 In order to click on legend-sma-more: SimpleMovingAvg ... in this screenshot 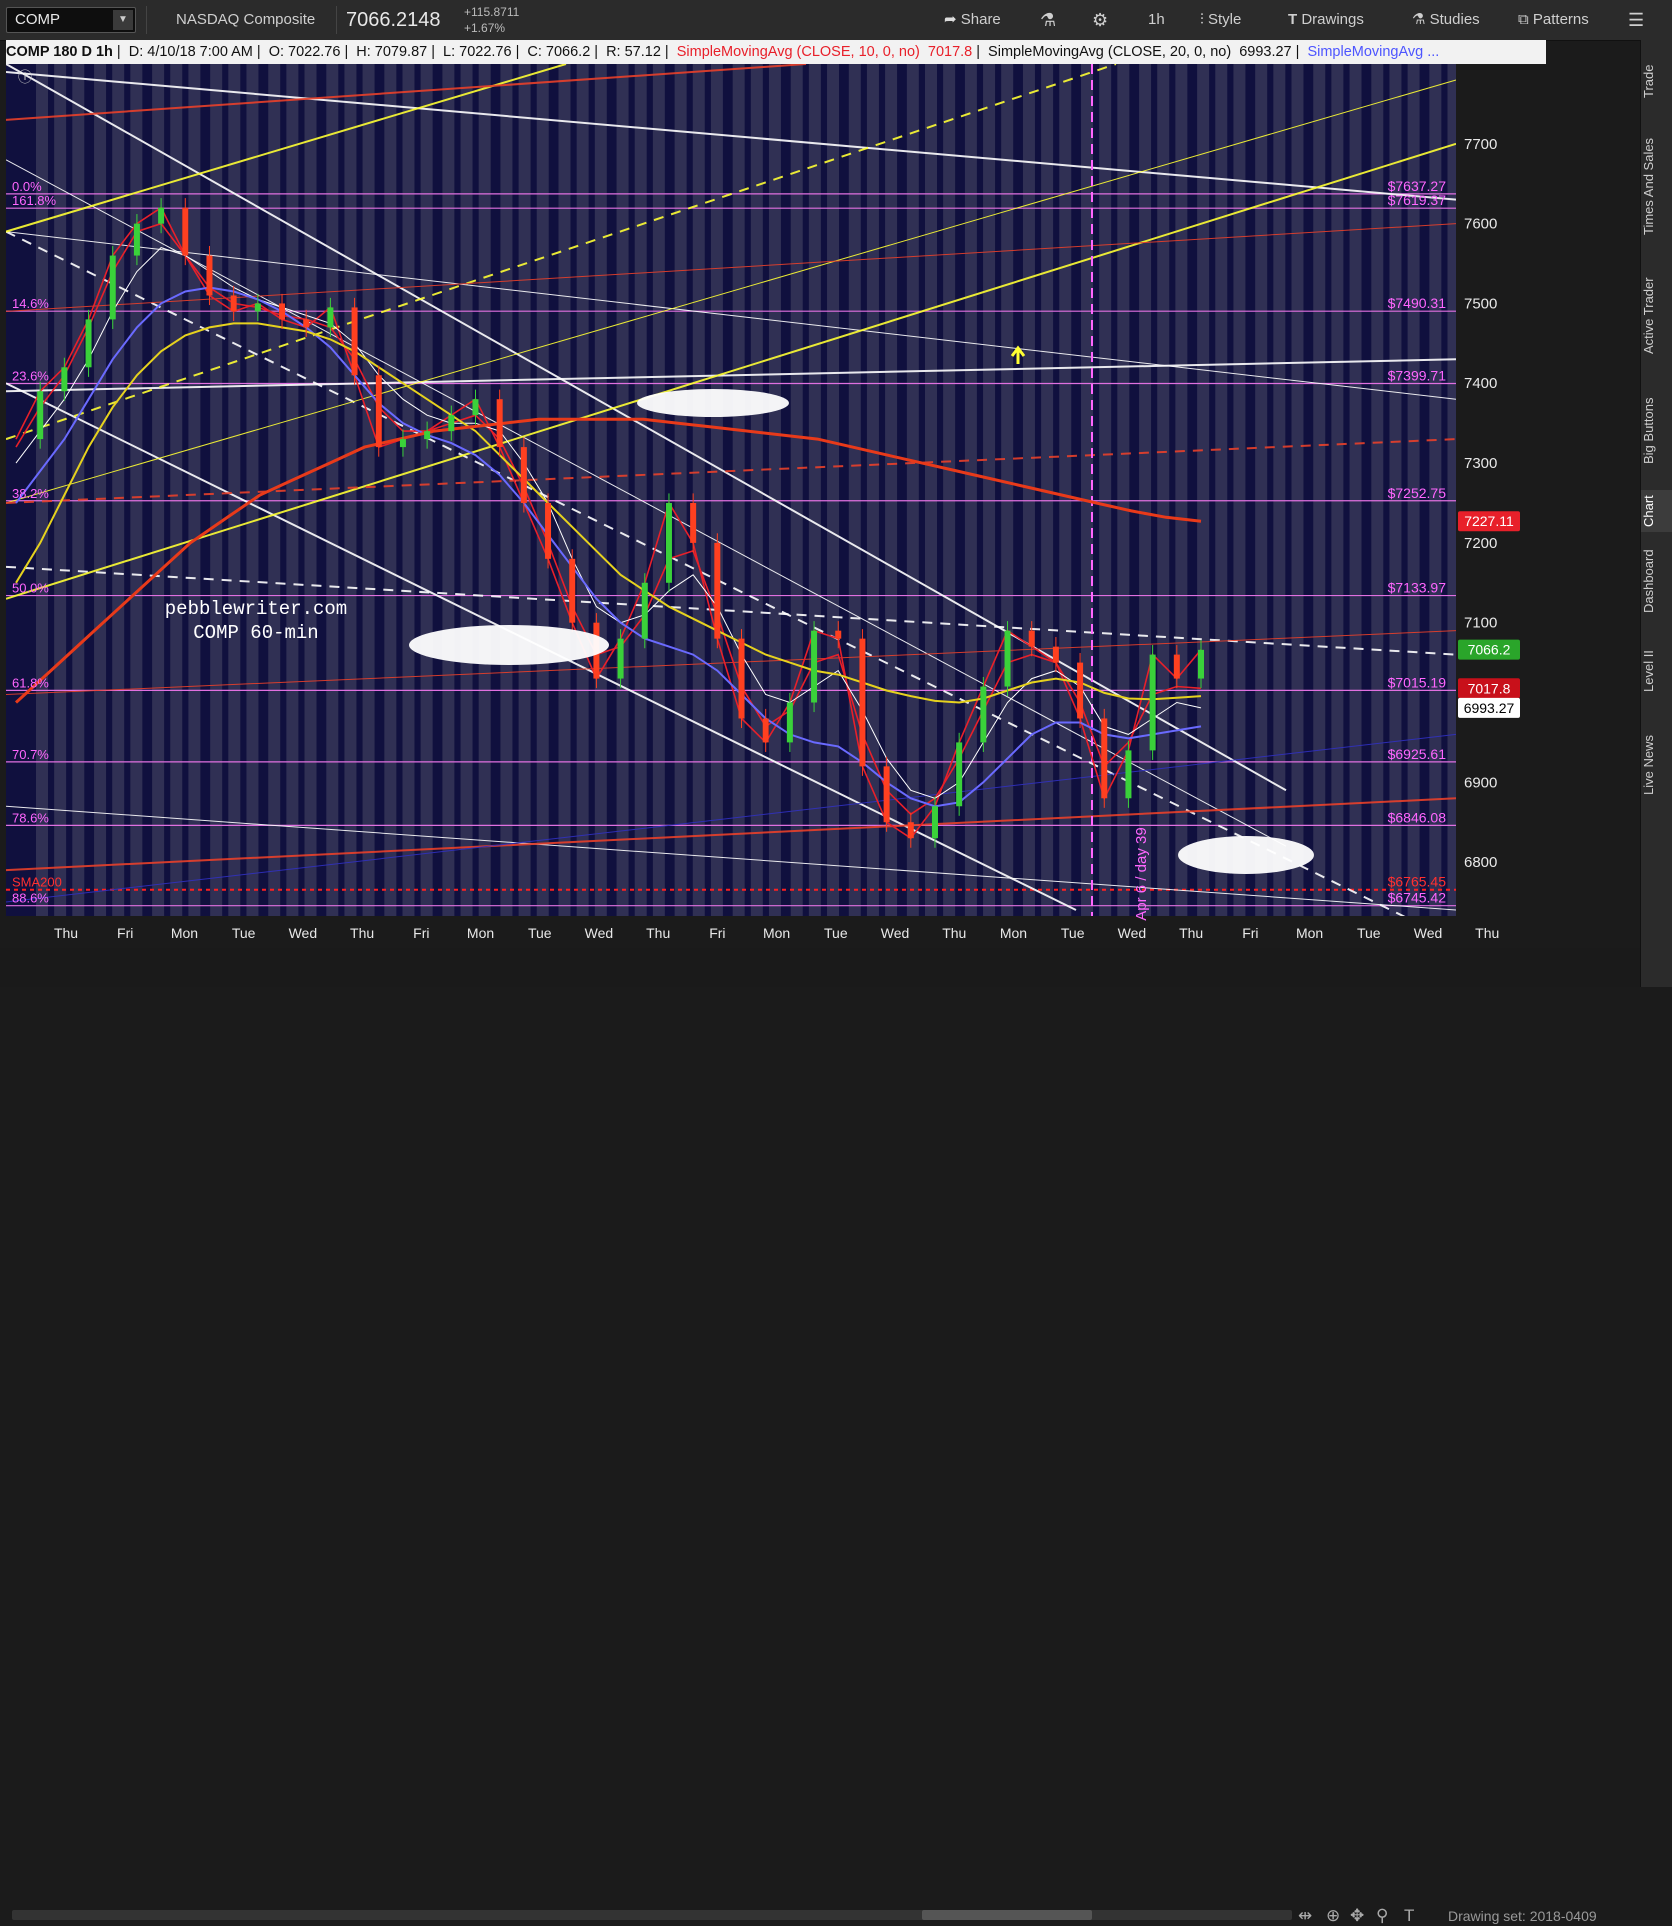, I will do `click(1373, 52)`.